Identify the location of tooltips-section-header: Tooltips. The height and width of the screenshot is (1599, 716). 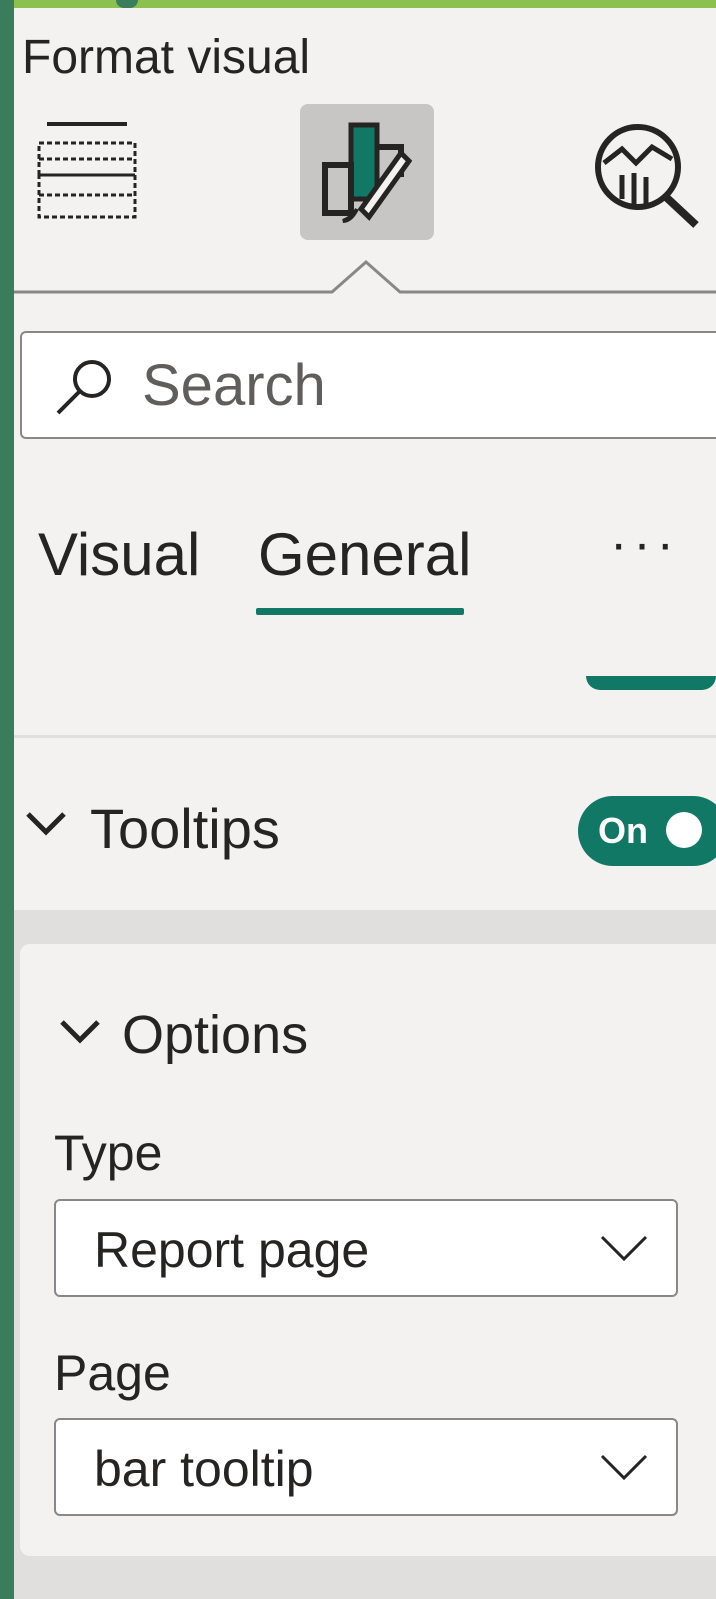
(185, 828).